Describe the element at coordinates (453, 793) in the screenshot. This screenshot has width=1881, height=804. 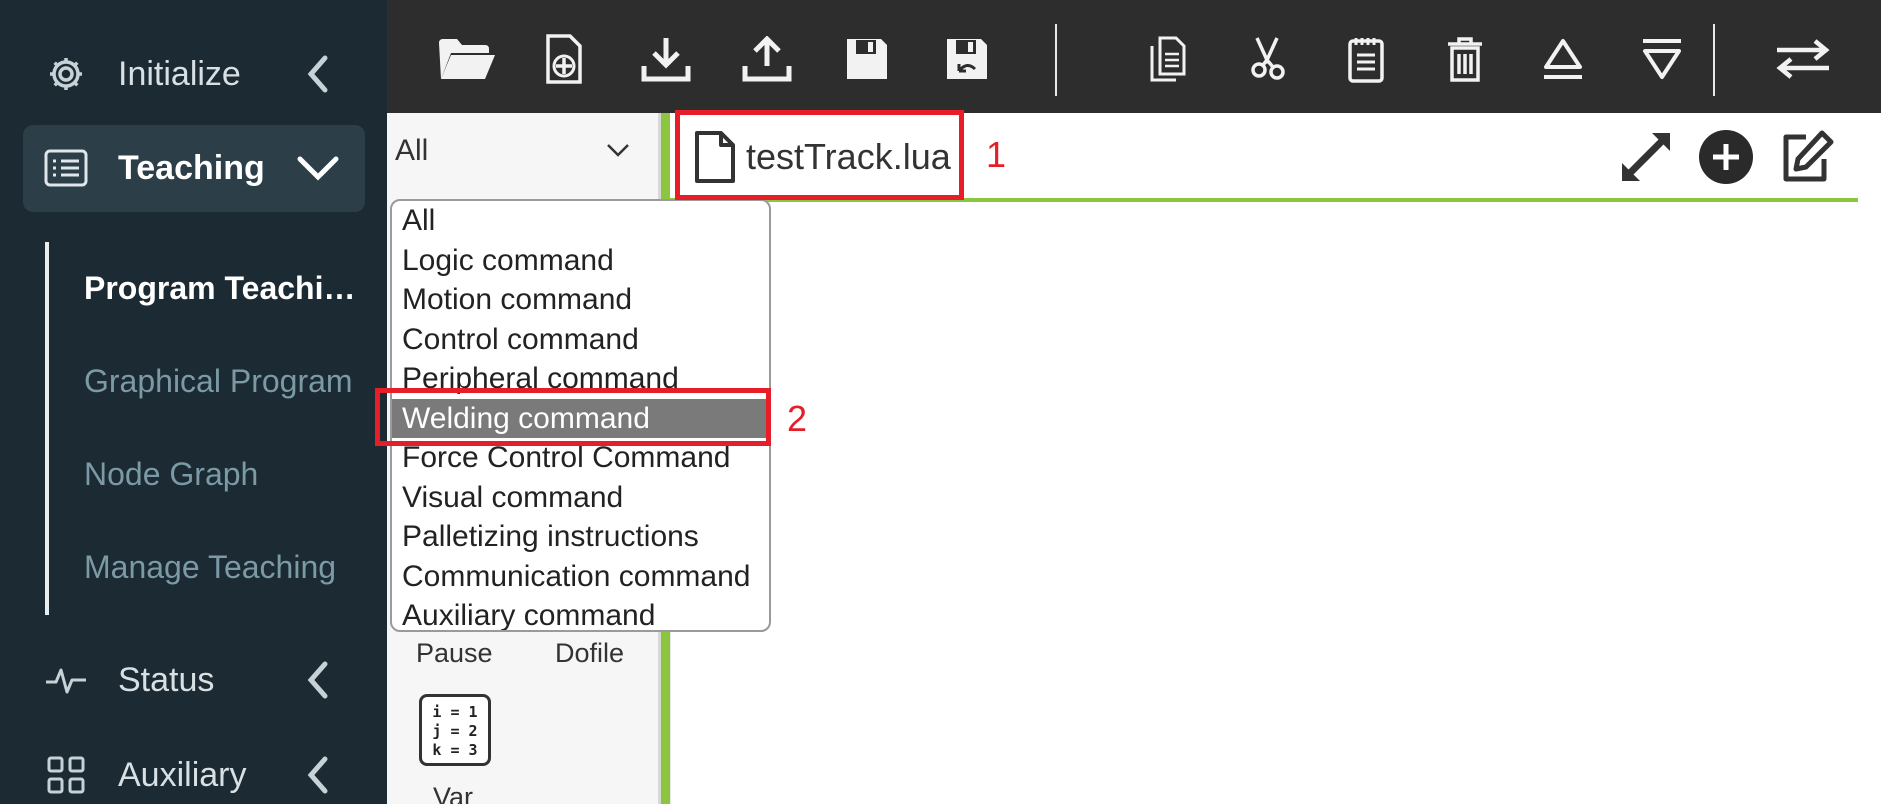
I see `command-var: Var` at that location.